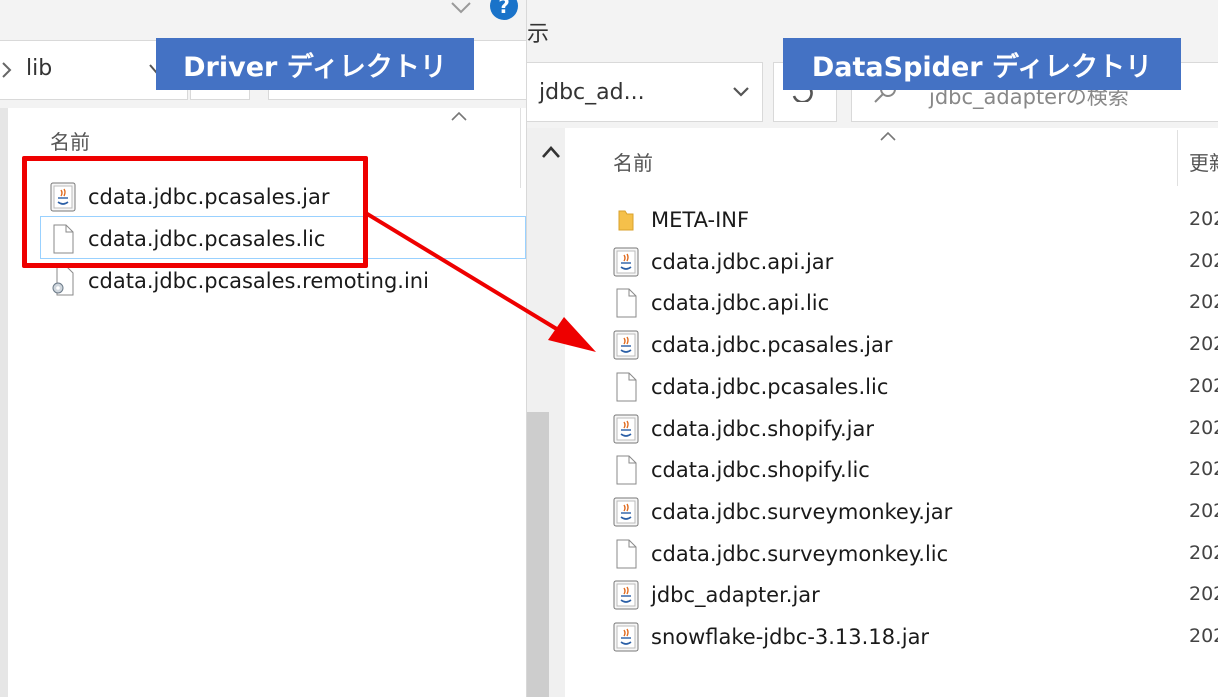  I want to click on file-name: cdata.jdbc.pcasales.remoting.ini, so click(258, 281).